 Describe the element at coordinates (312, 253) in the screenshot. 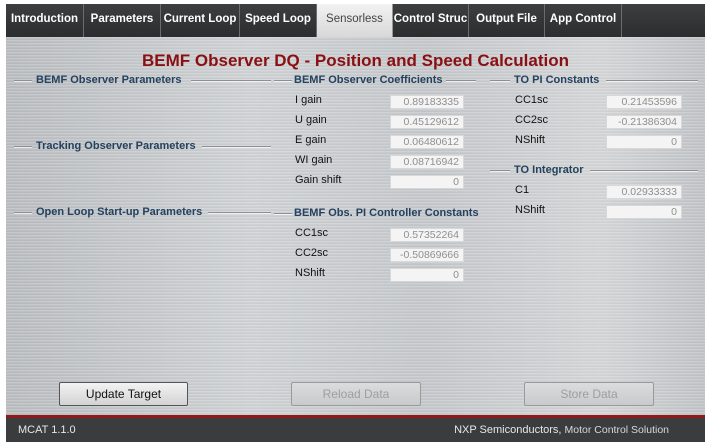

I see `bemf-cc2sc-label: CC2sc` at that location.